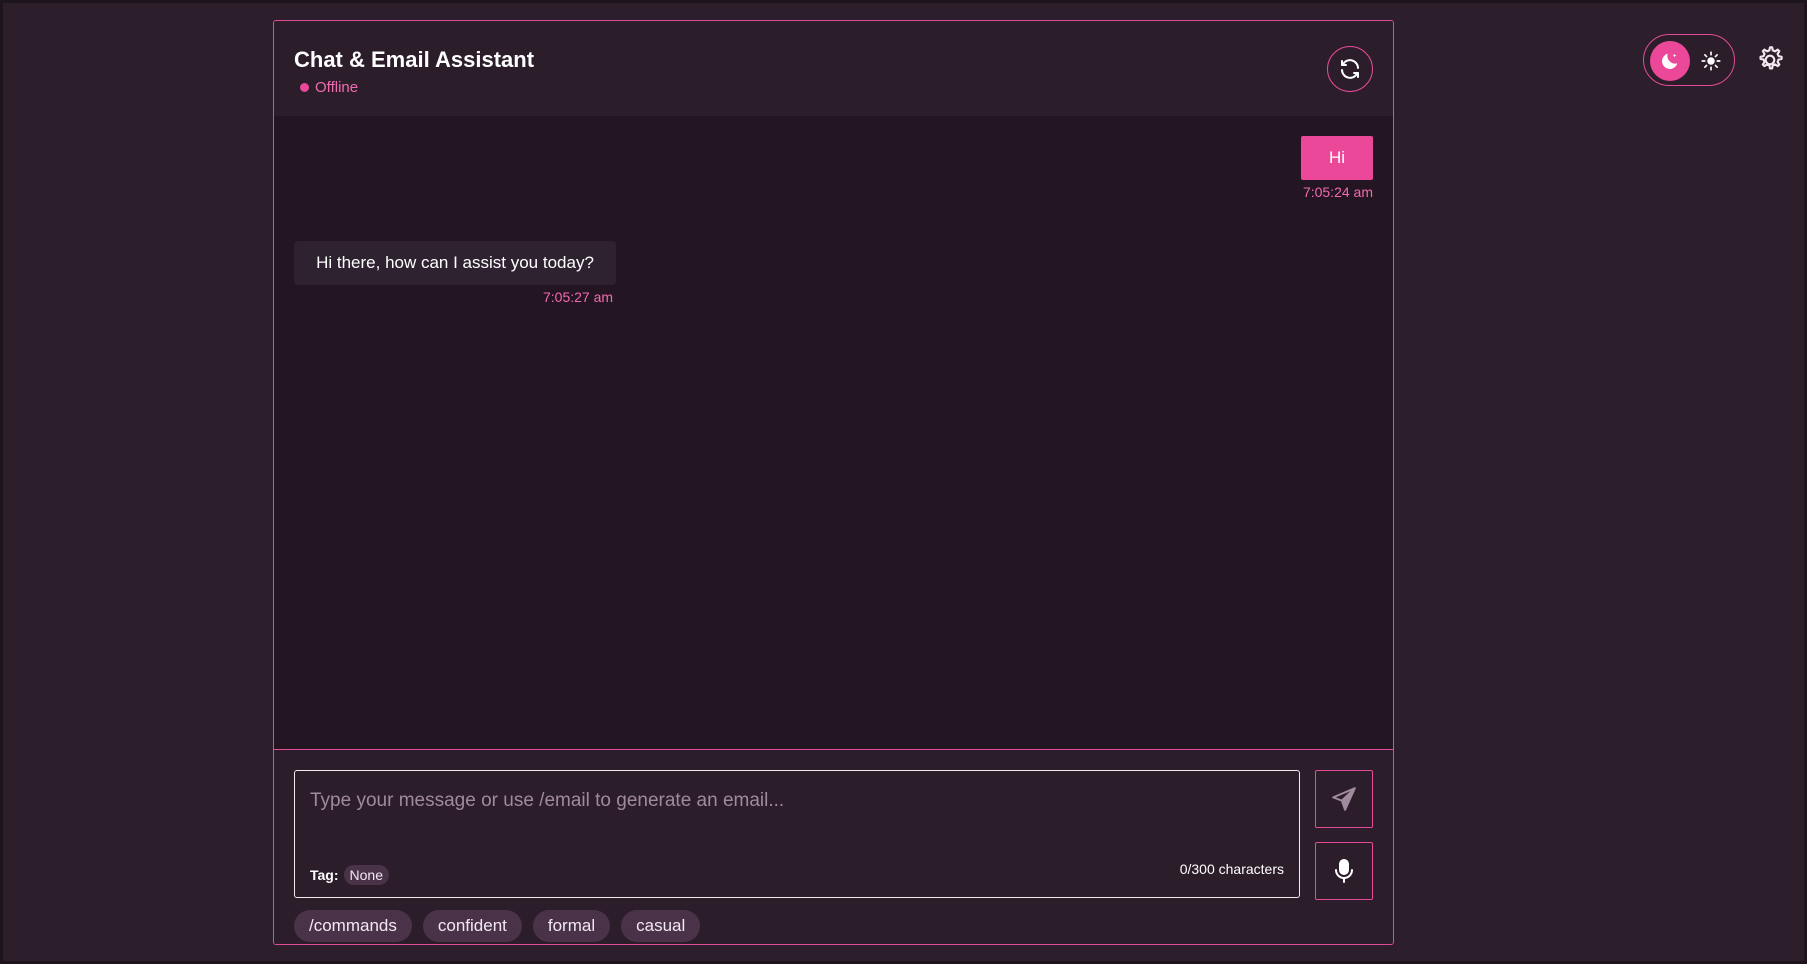 The height and width of the screenshot is (964, 1807). I want to click on send-icon, so click(1344, 799).